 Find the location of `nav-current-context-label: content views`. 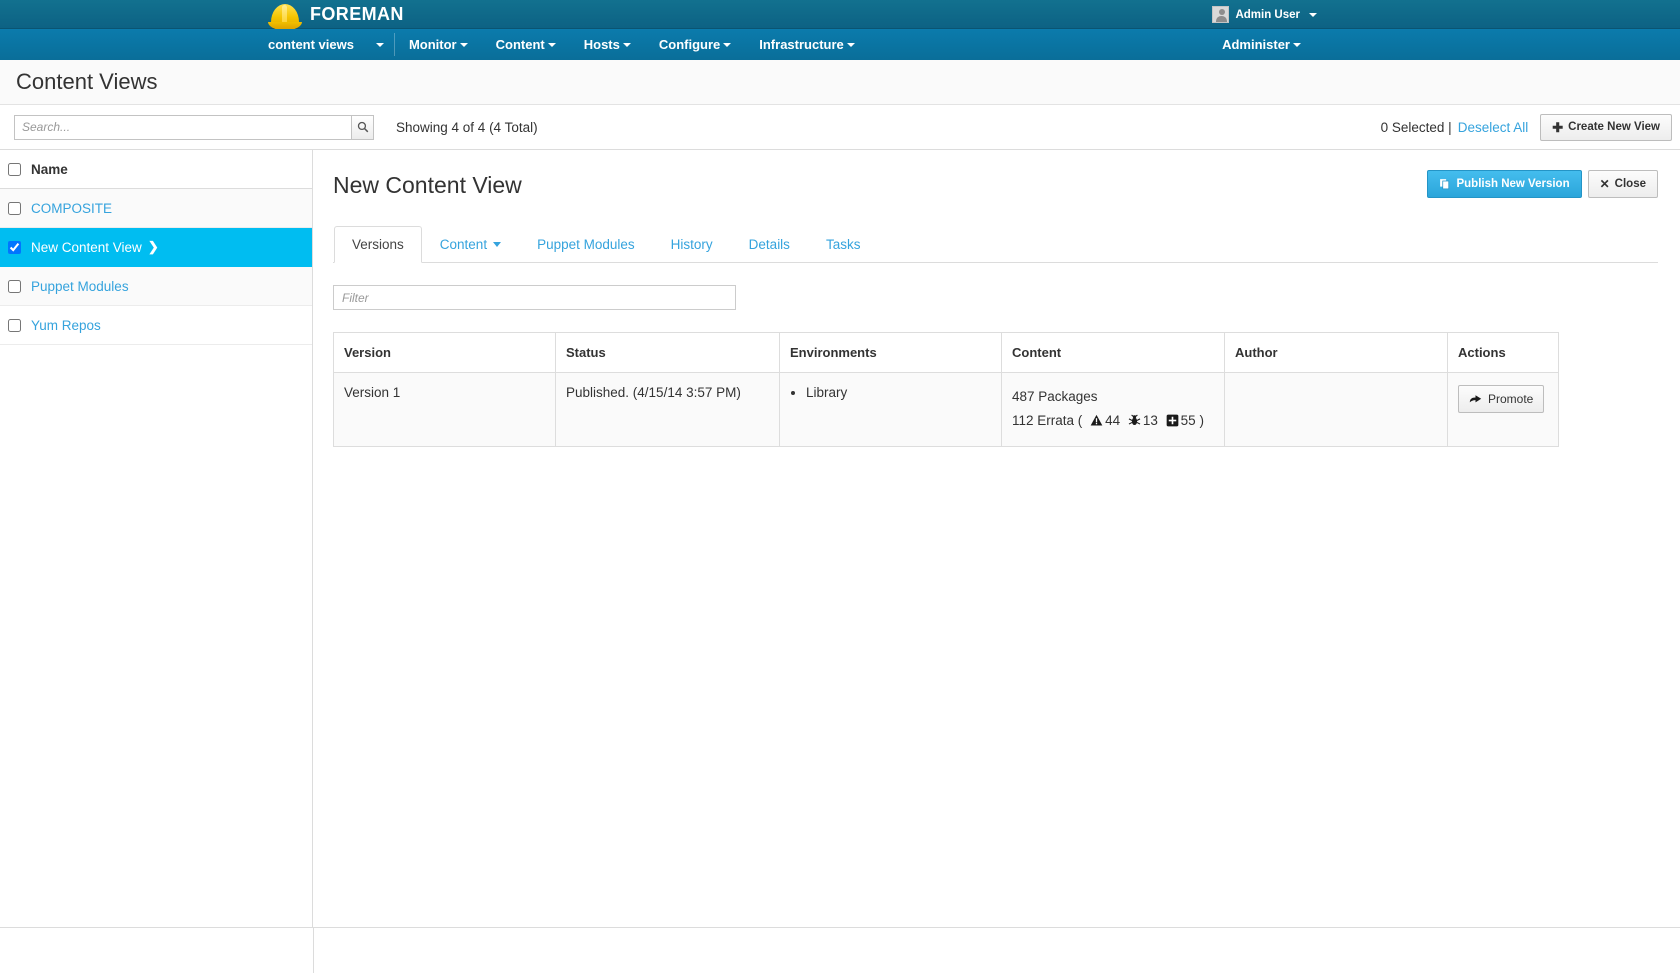

nav-current-context-label: content views is located at coordinates (311, 44).